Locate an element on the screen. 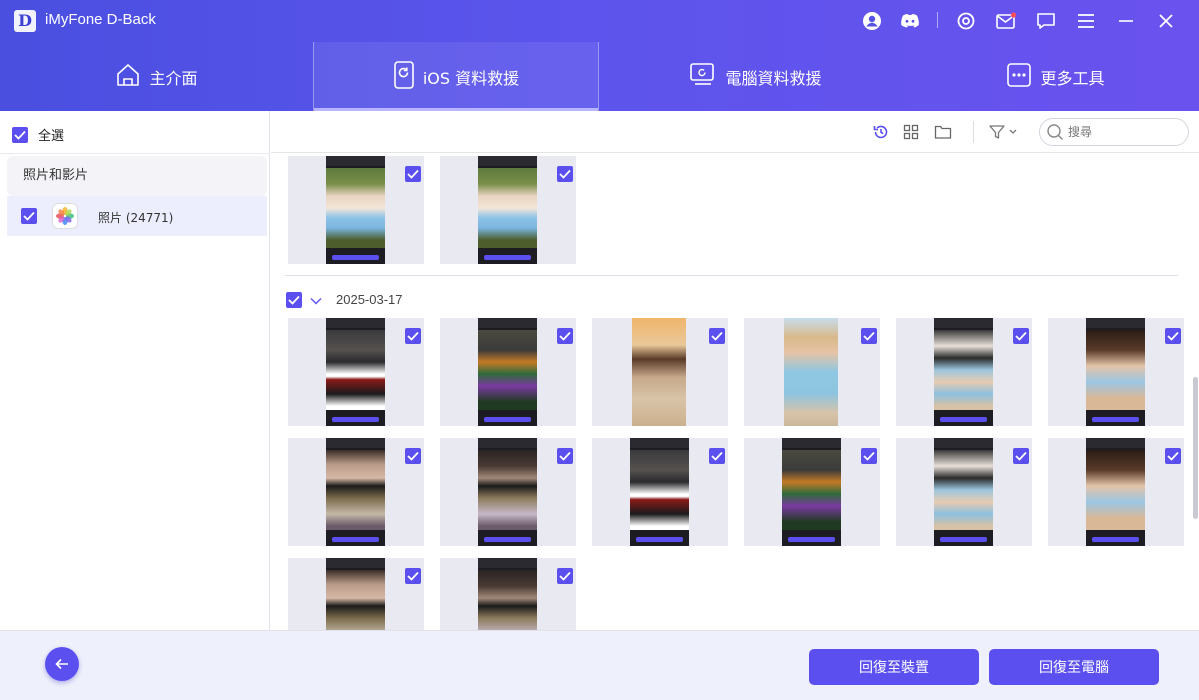 The width and height of the screenshot is (1199, 700). home-icon is located at coordinates (128, 77).